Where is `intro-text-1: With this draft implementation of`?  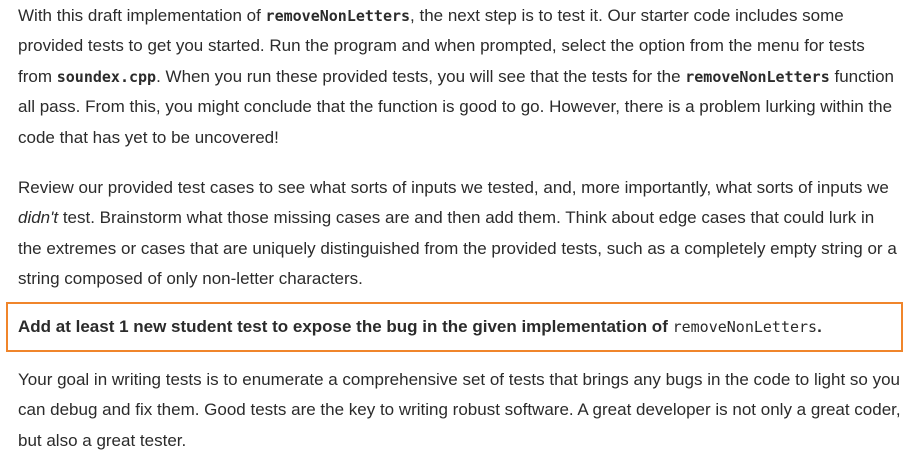 intro-text-1: With this draft implementation of is located at coordinates (142, 15).